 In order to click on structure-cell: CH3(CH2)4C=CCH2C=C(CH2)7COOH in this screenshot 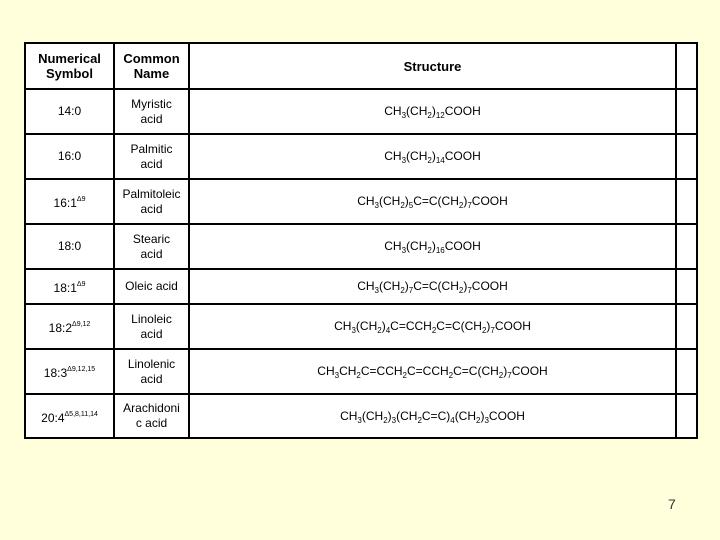, I will do `click(432, 326)`.